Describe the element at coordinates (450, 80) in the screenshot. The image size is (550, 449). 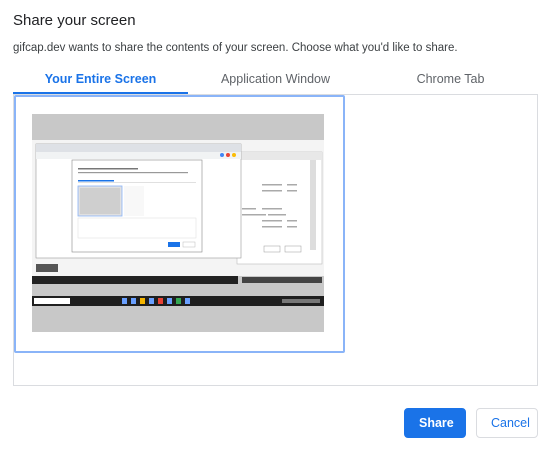
I see `tab-chrome-tab: Chrome Tab` at that location.